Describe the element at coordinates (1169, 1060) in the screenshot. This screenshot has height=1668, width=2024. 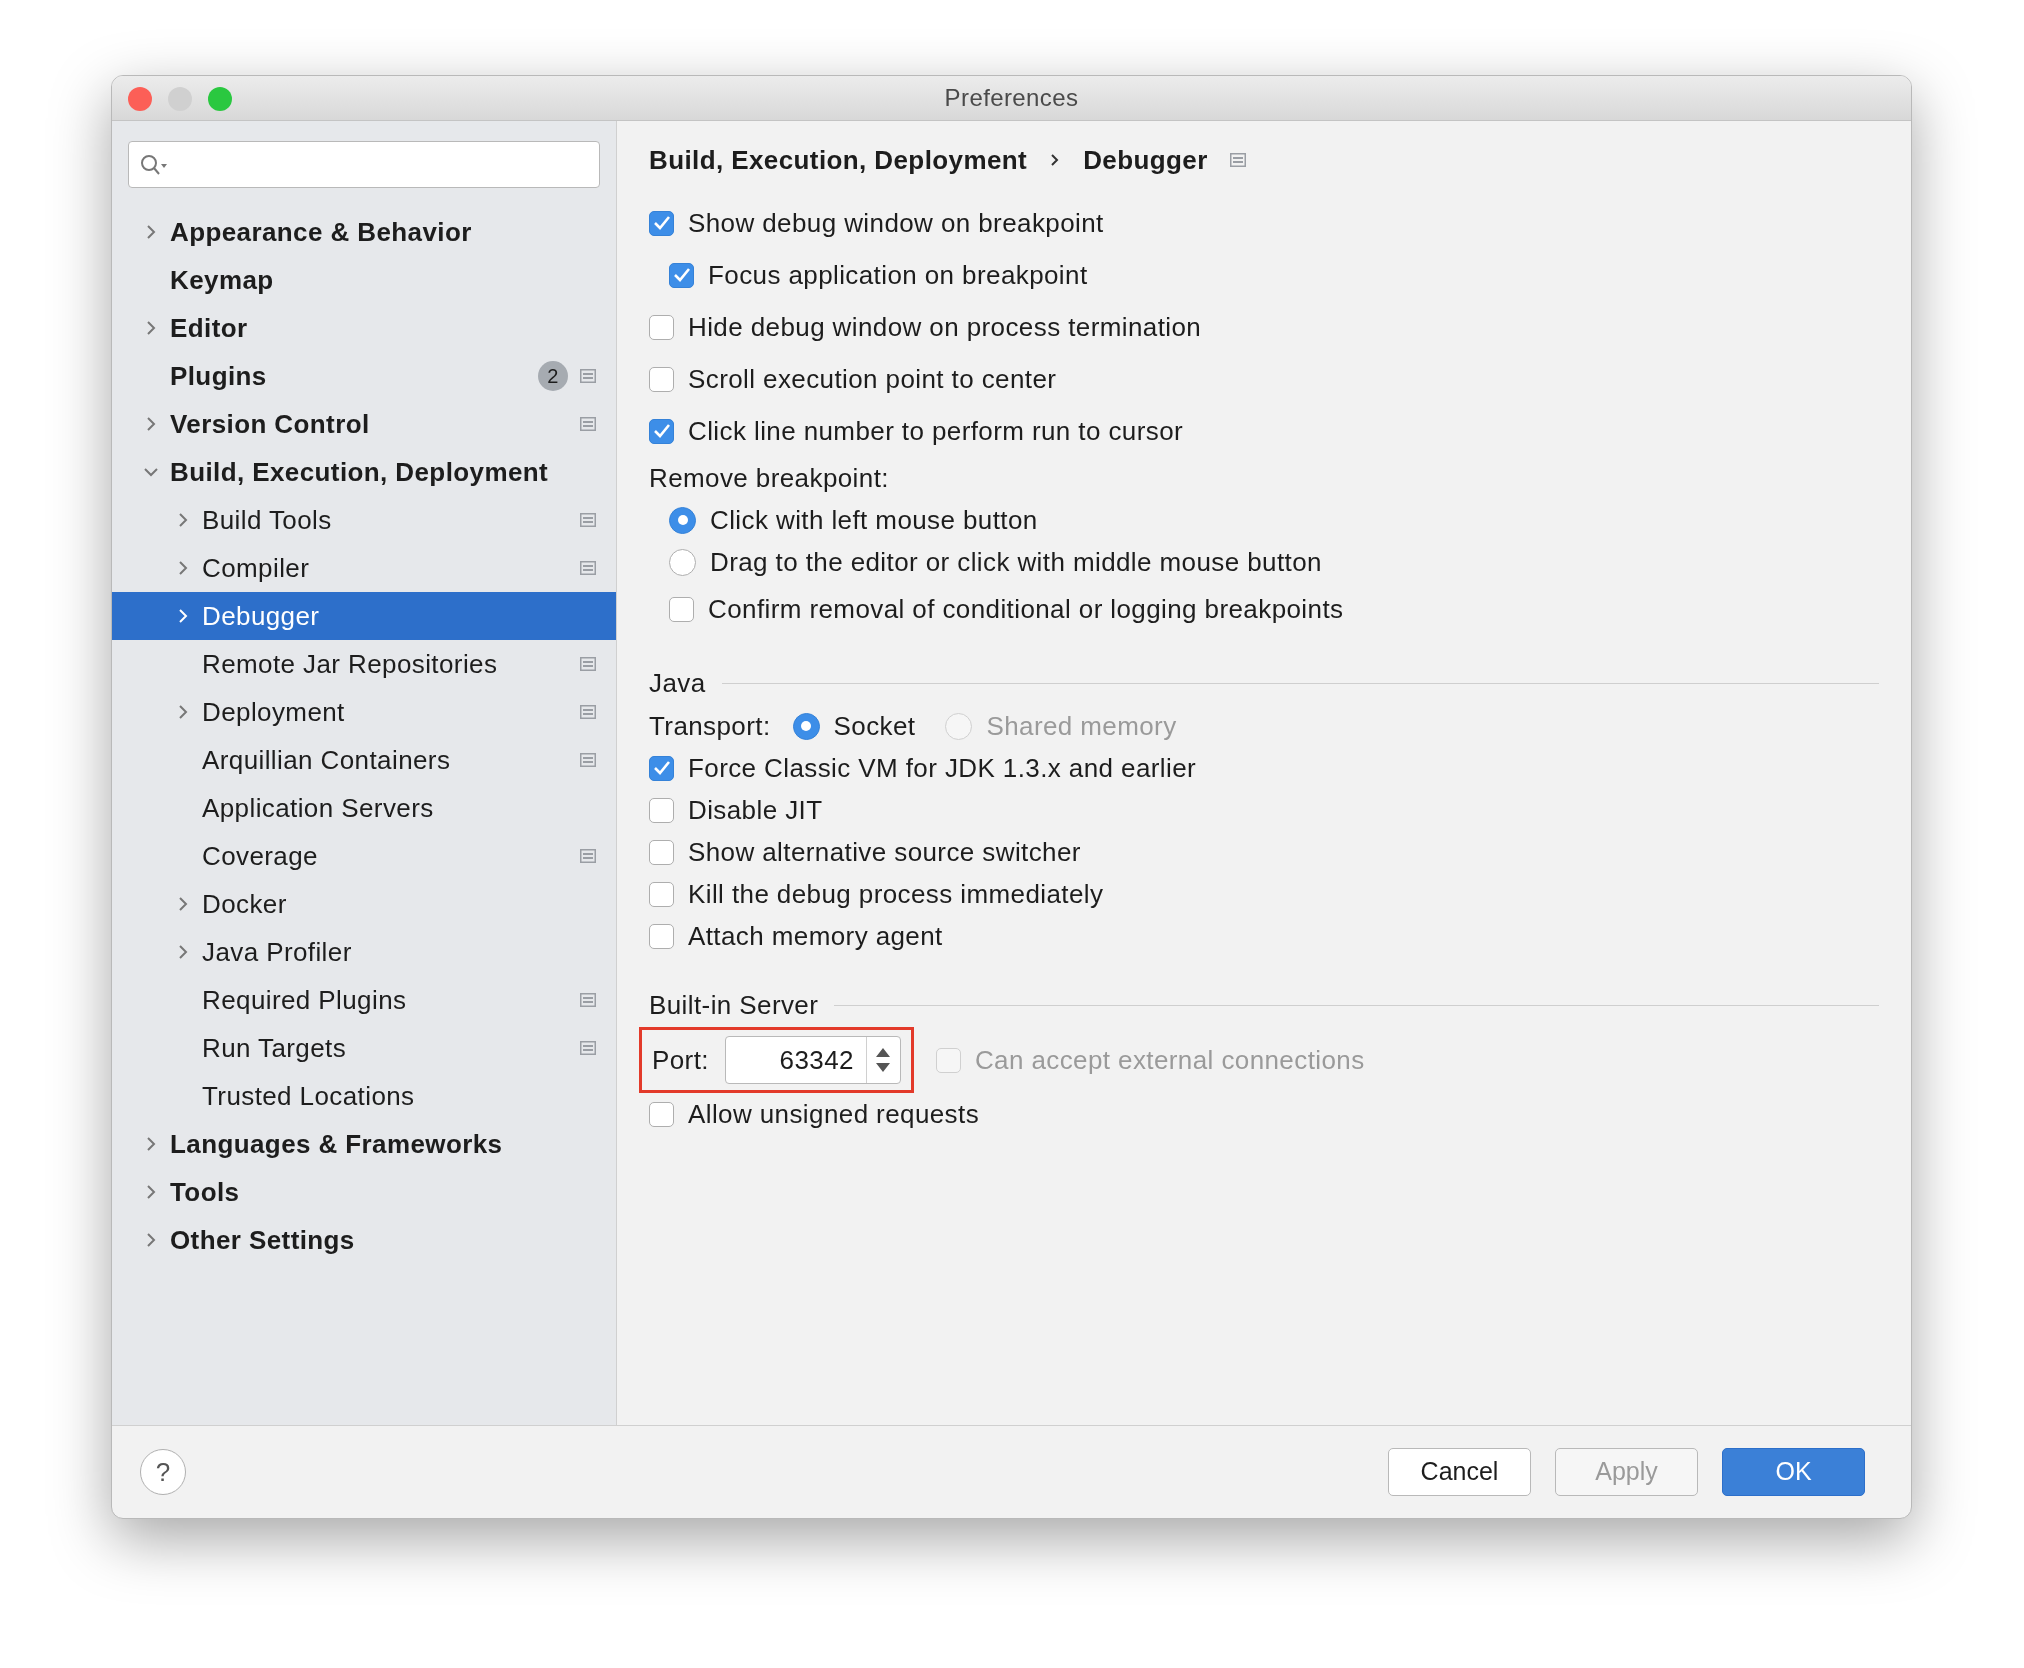
I see `checkbox-label: Can accept external connections` at that location.